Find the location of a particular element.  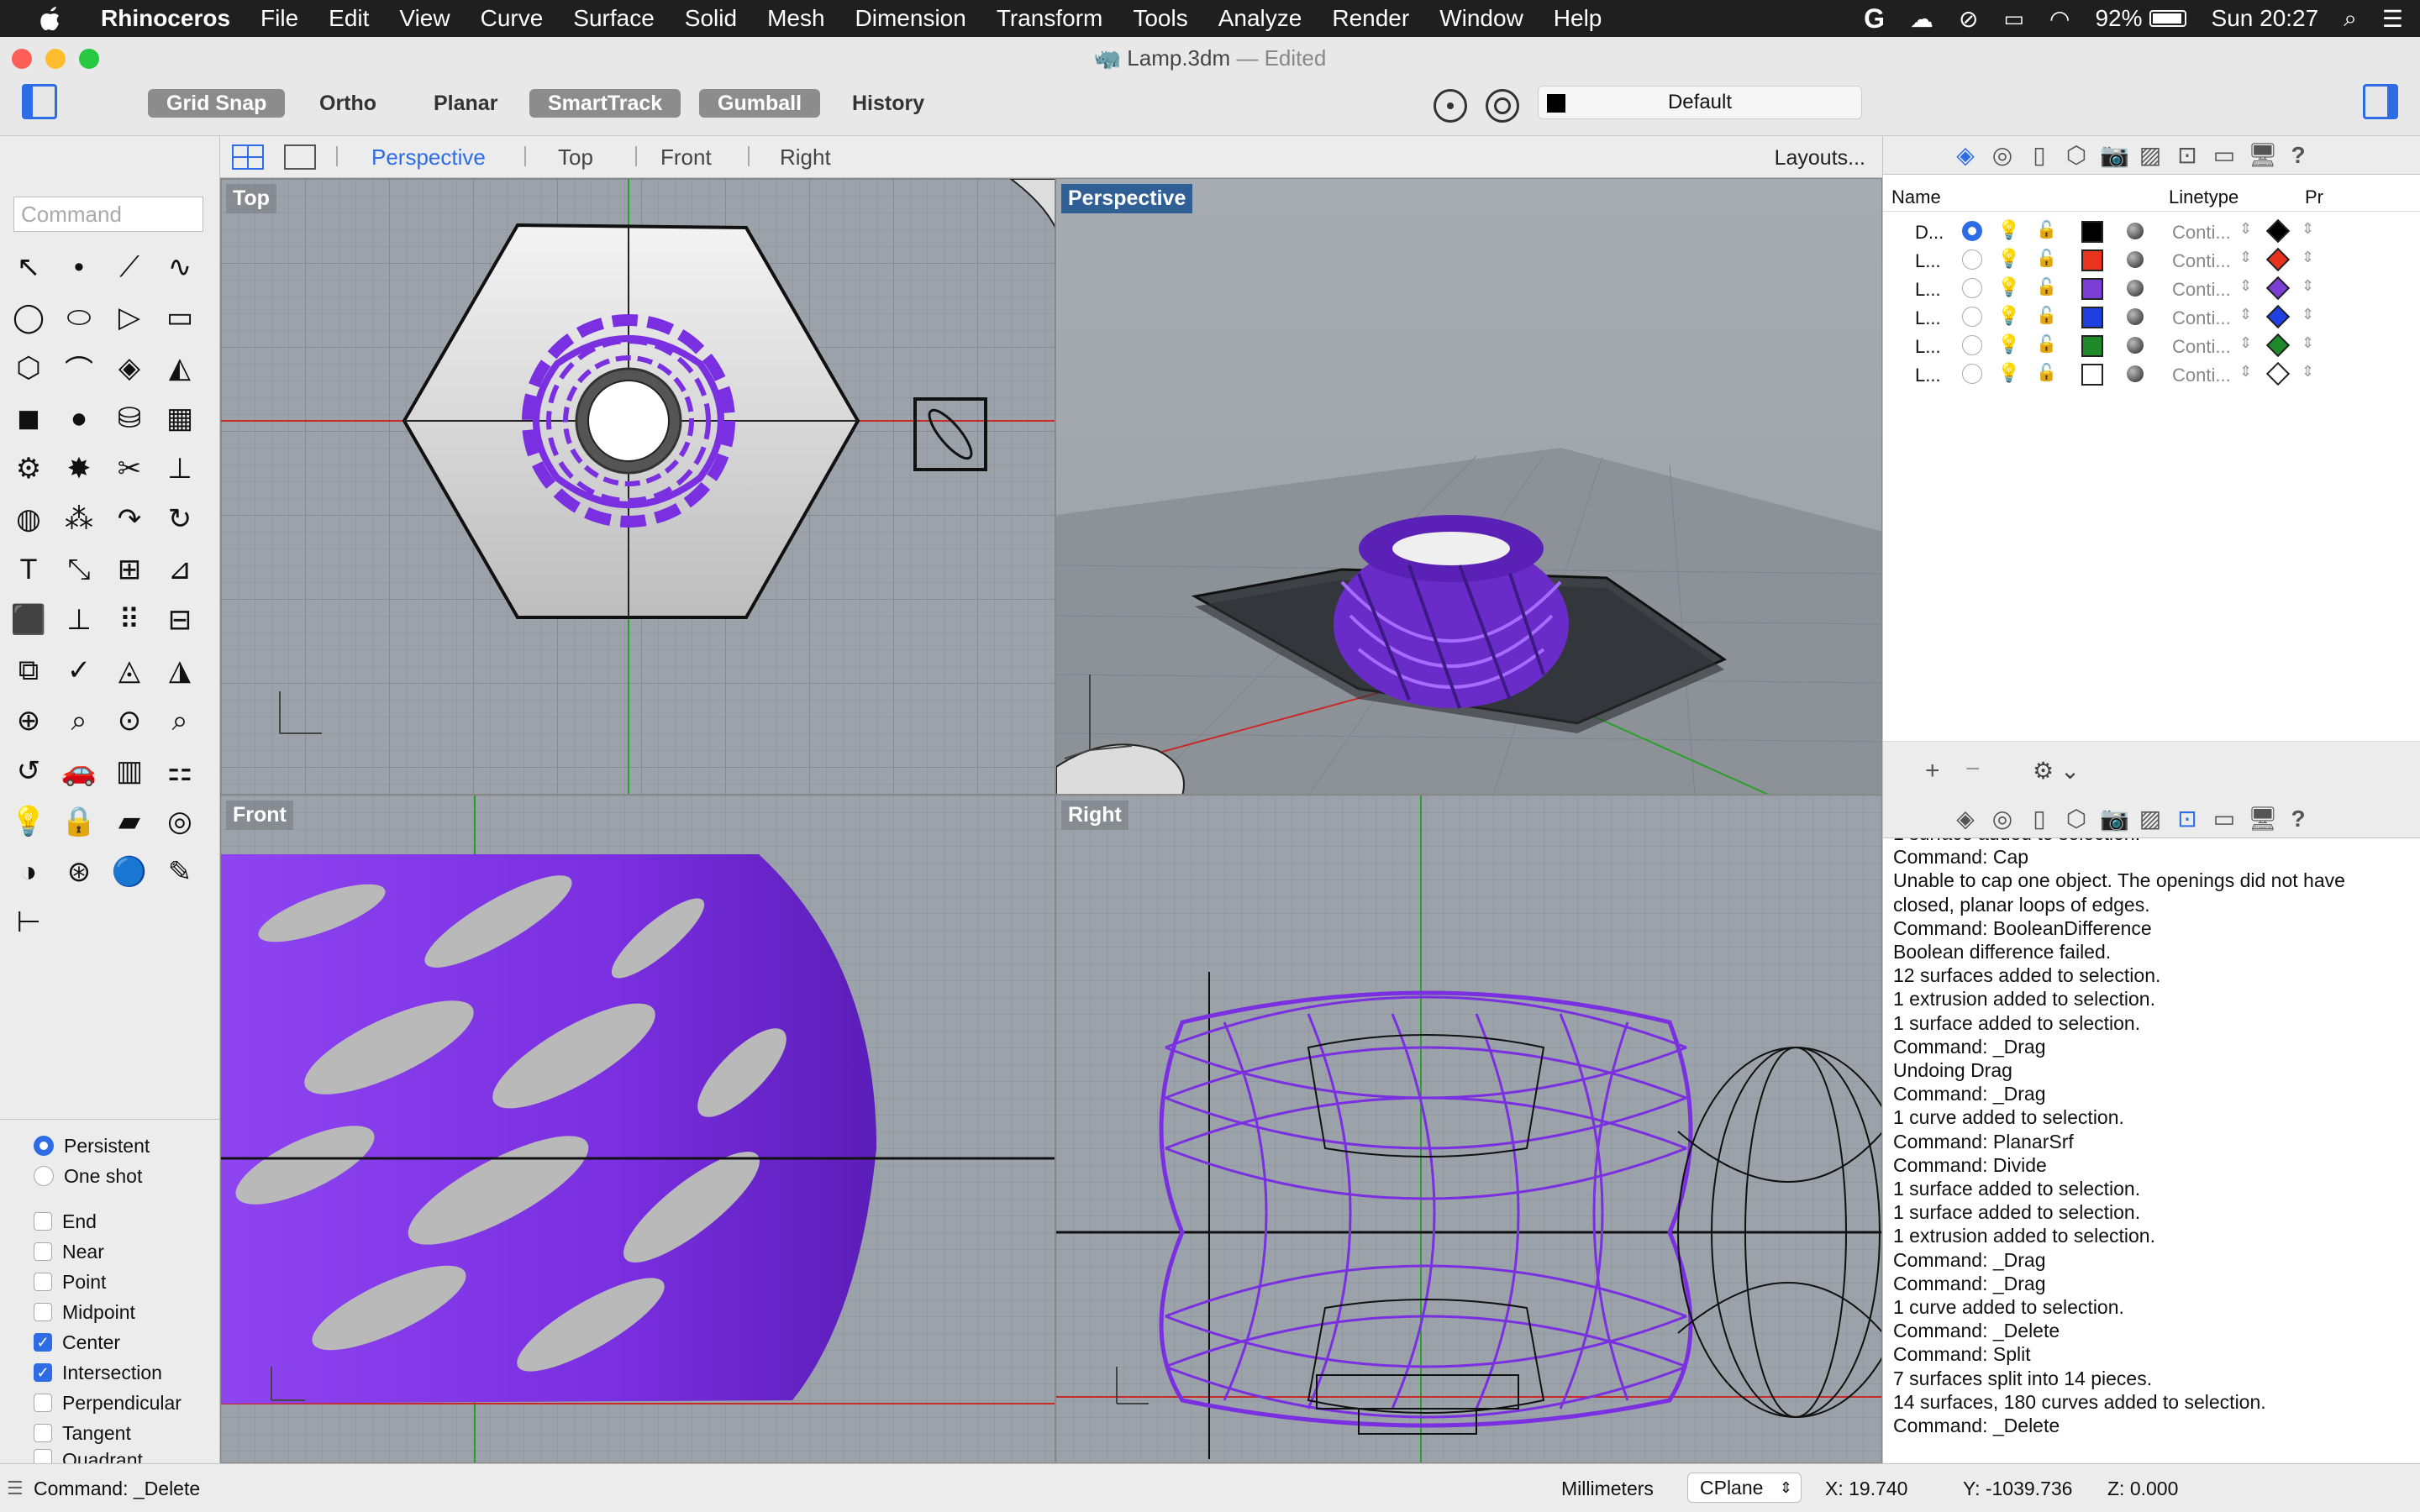

solid-tools-icon: ⬛ is located at coordinates (28, 620).